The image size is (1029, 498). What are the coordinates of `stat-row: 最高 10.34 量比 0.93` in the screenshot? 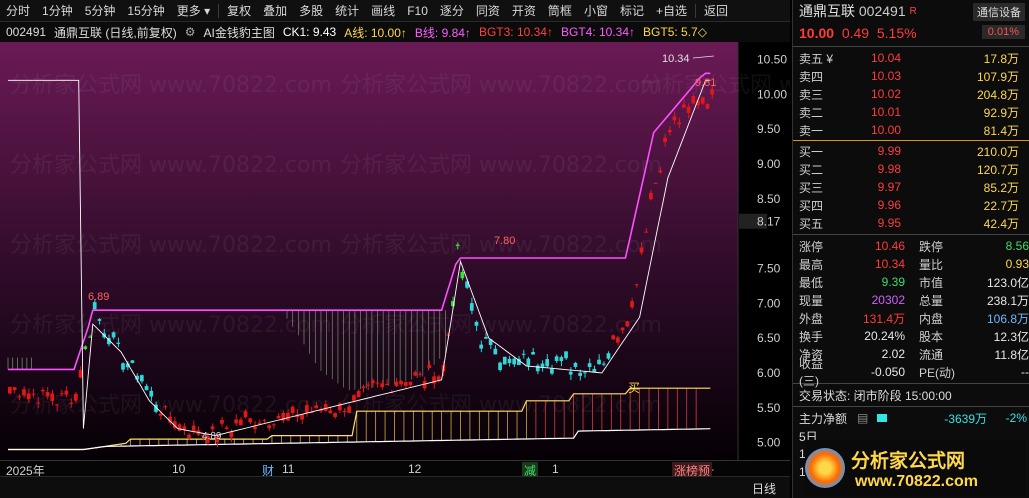 It's located at (911, 264).